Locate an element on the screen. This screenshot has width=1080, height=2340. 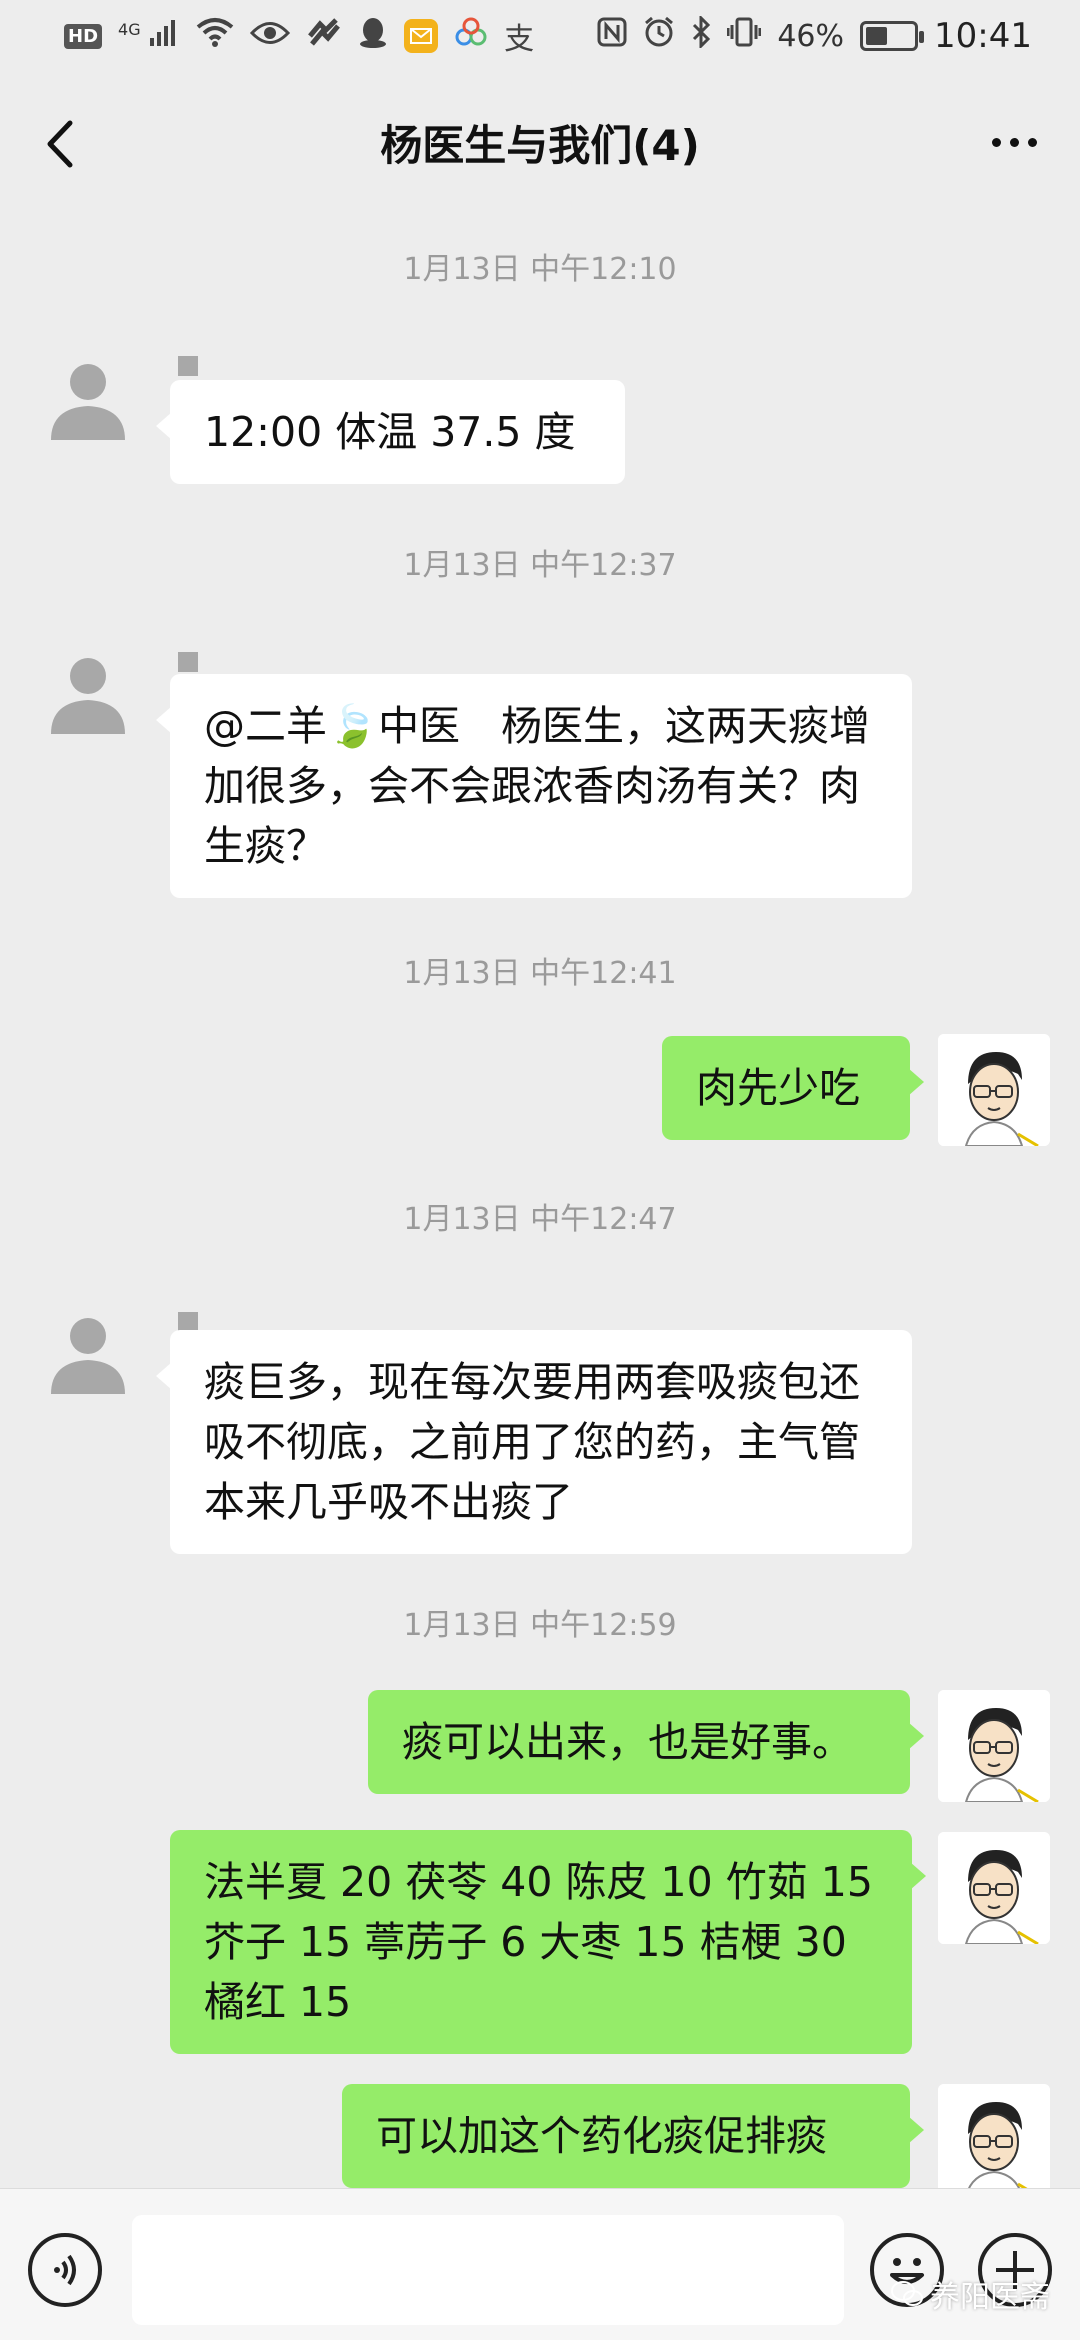
message-bubble-incoming: 12:00 体温 37.5 度 is located at coordinates (390, 432).